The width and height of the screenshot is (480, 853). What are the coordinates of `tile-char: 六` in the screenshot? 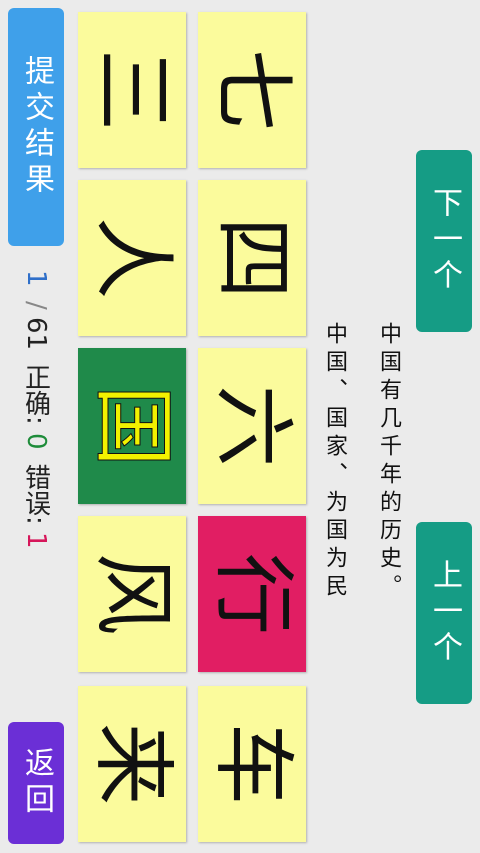 It's located at (252, 426).